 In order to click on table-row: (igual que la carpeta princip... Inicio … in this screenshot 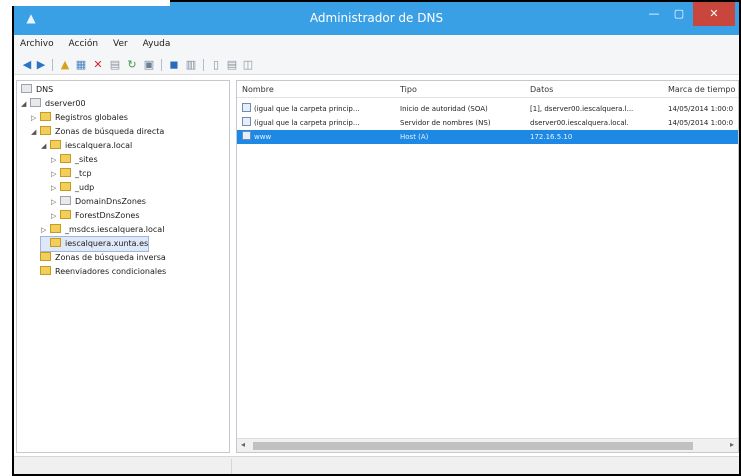, I will do `click(487, 109)`.